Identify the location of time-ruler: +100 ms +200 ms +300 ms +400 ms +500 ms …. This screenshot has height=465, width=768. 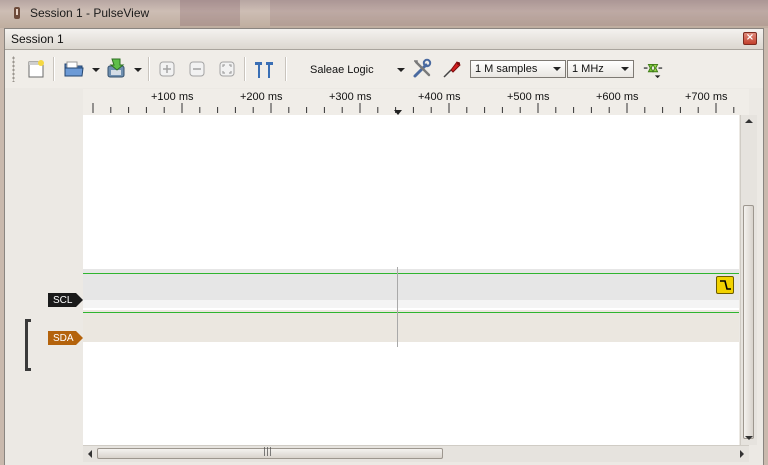
(416, 102).